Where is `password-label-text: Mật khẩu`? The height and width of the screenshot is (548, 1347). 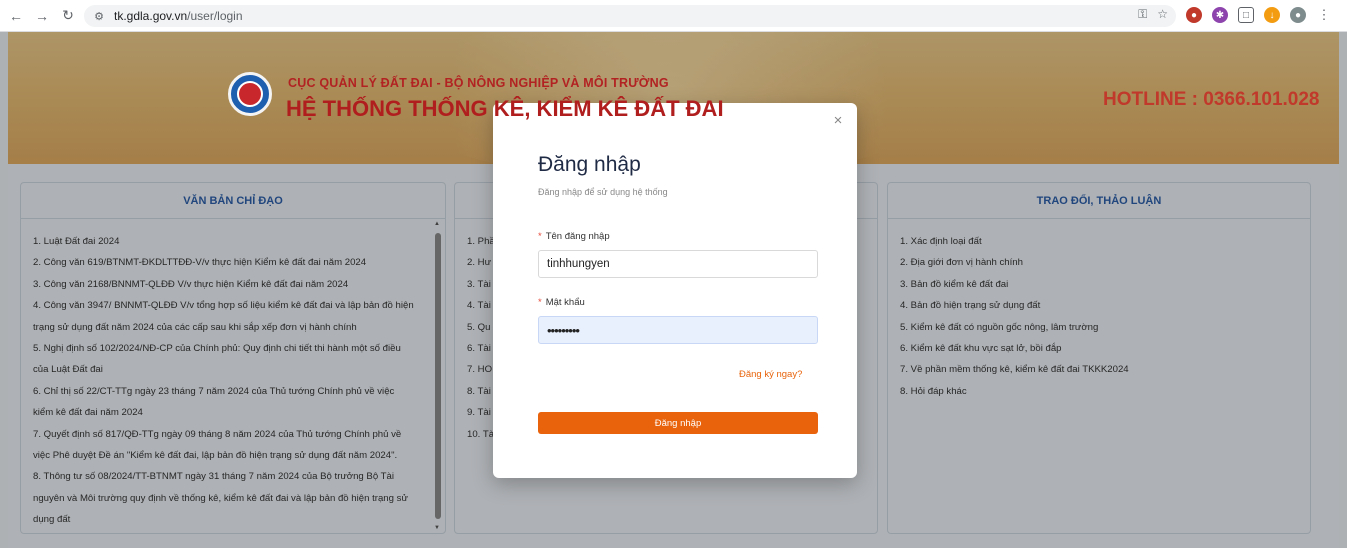 password-label-text: Mật khẩu is located at coordinates (565, 302).